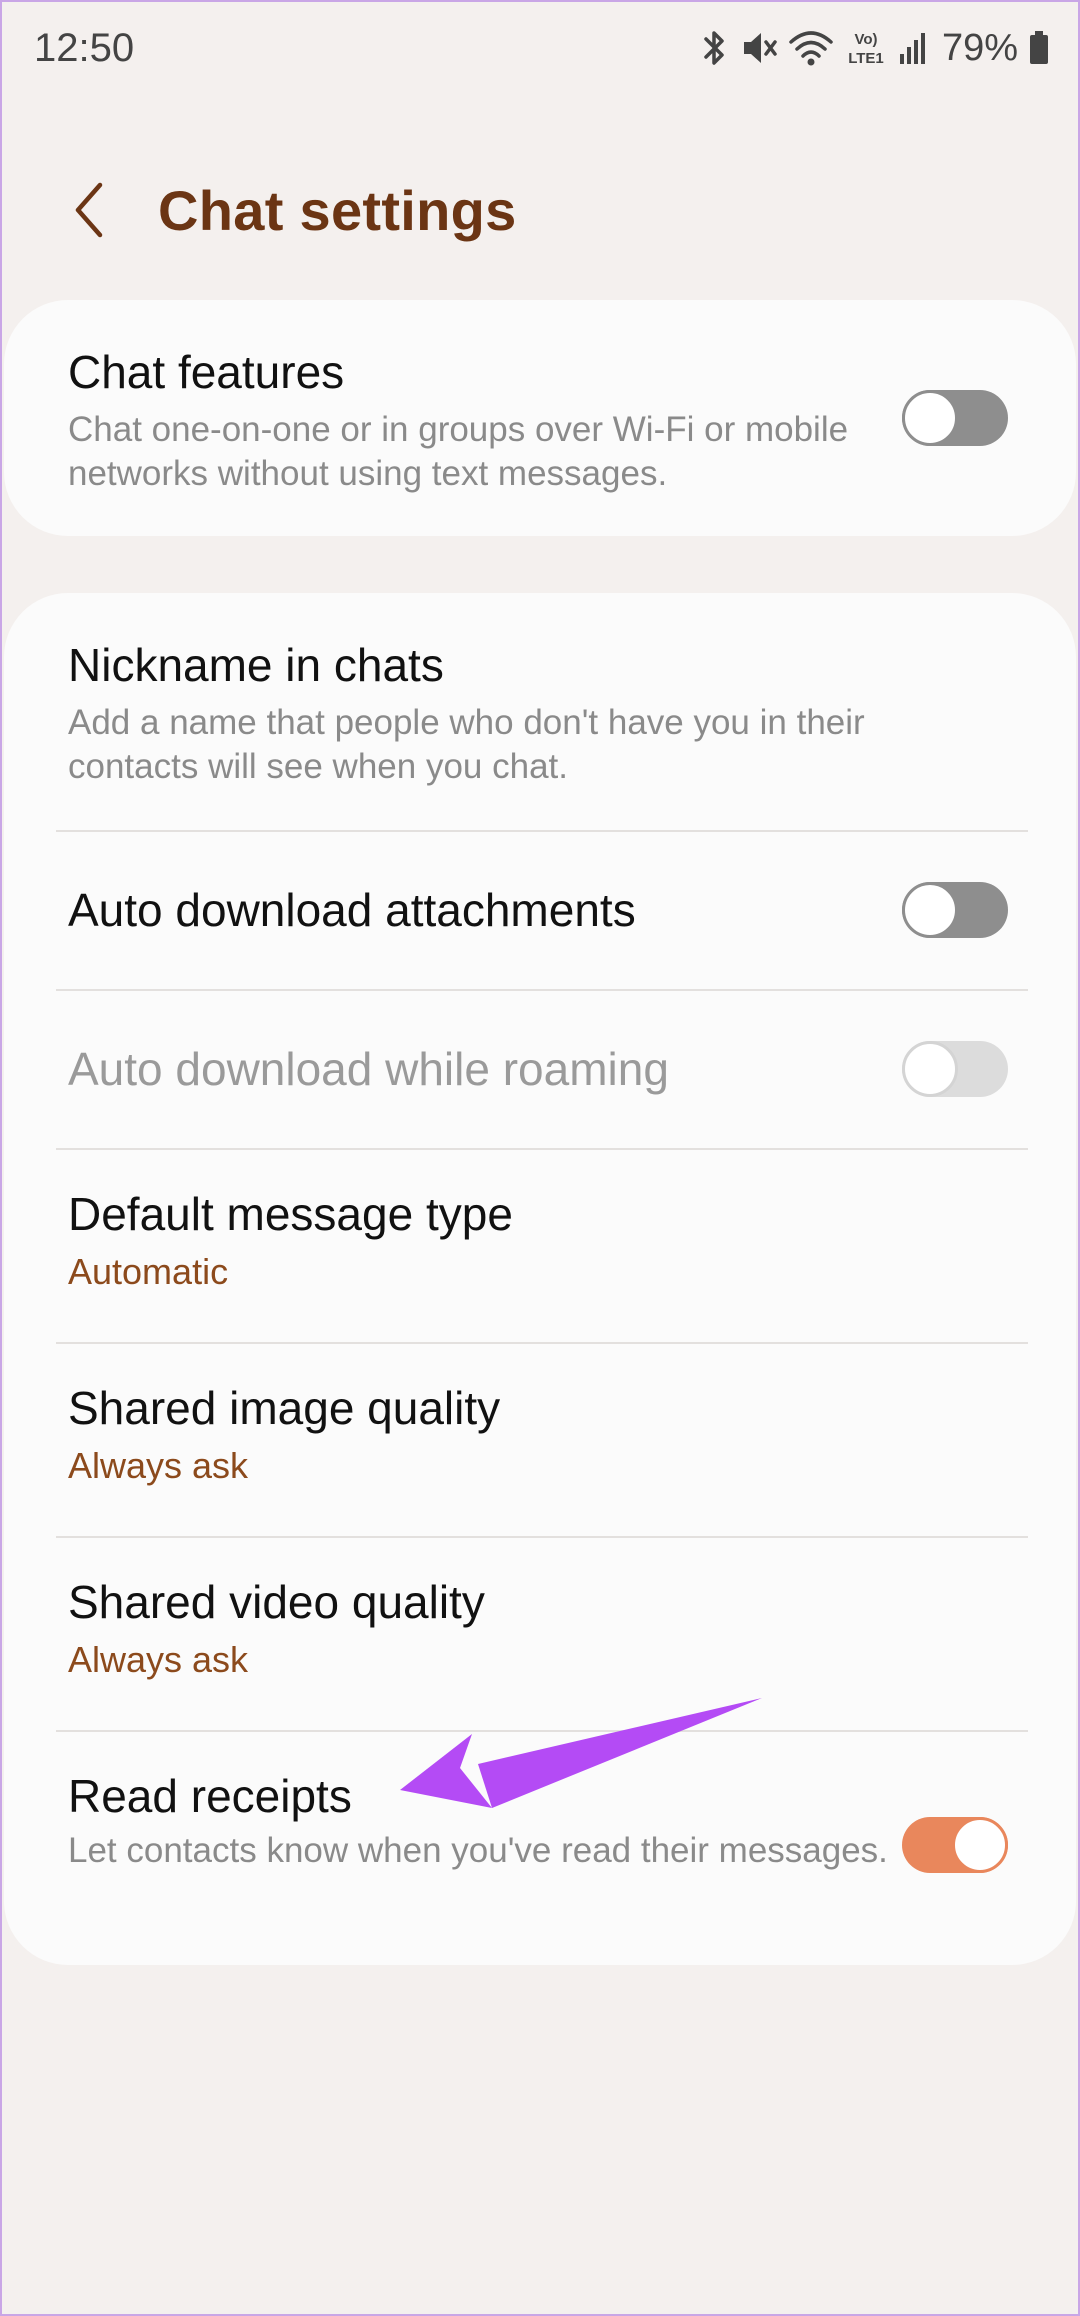  I want to click on chat-features-toggle, so click(955, 418).